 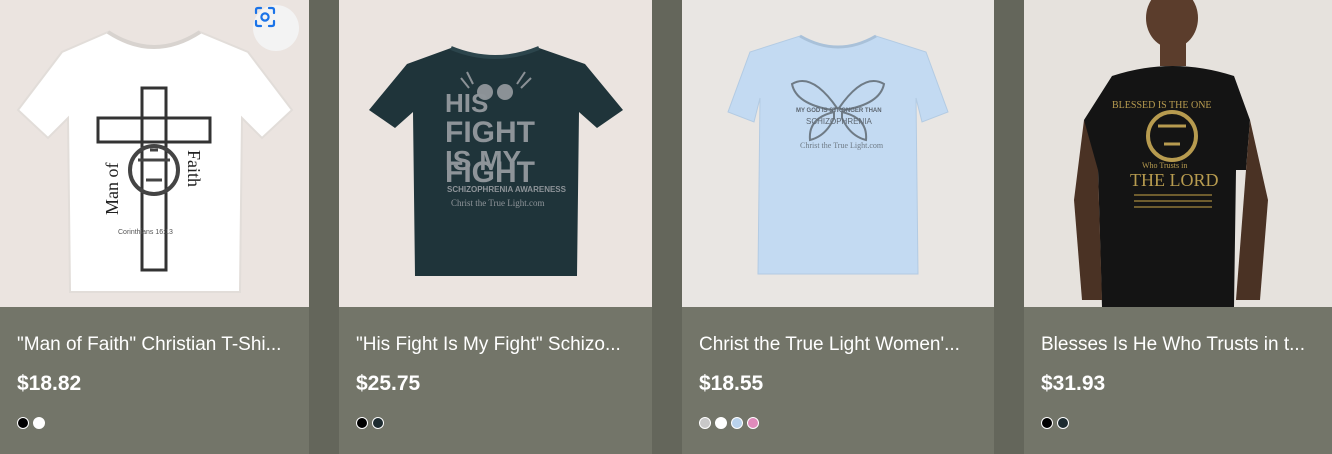 I want to click on product-price: $31.93, so click(x=1073, y=383).